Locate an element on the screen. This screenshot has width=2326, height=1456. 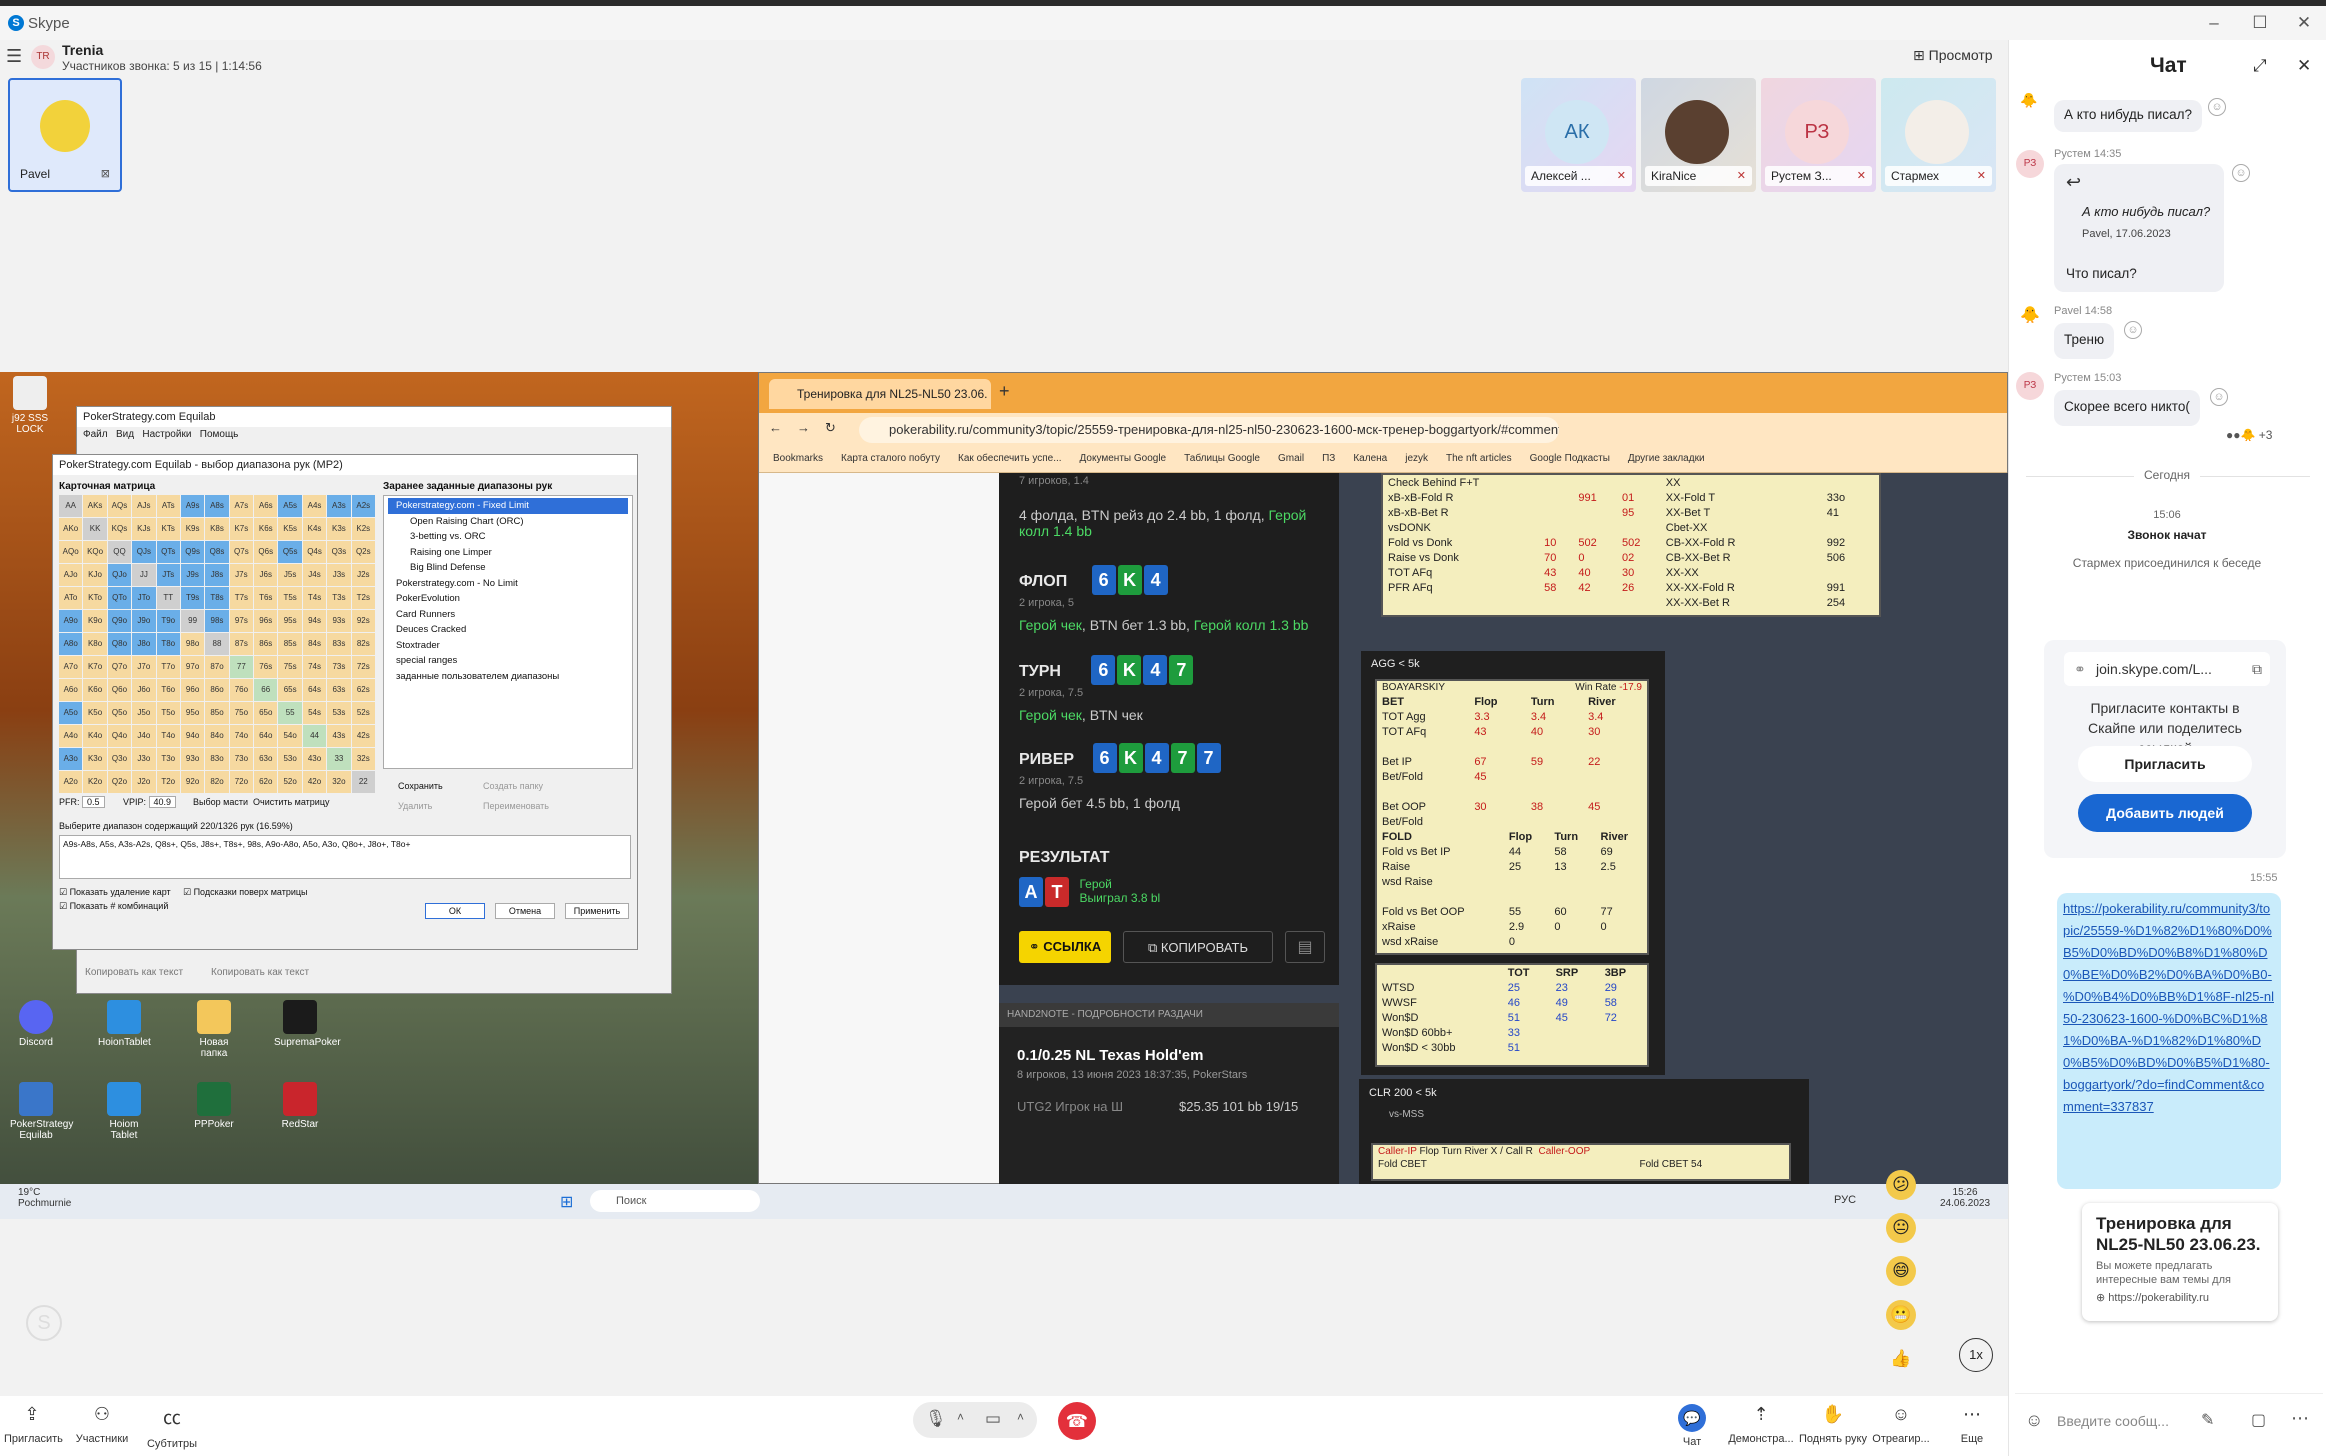
hand-cell: 84o is located at coordinates (217, 736).